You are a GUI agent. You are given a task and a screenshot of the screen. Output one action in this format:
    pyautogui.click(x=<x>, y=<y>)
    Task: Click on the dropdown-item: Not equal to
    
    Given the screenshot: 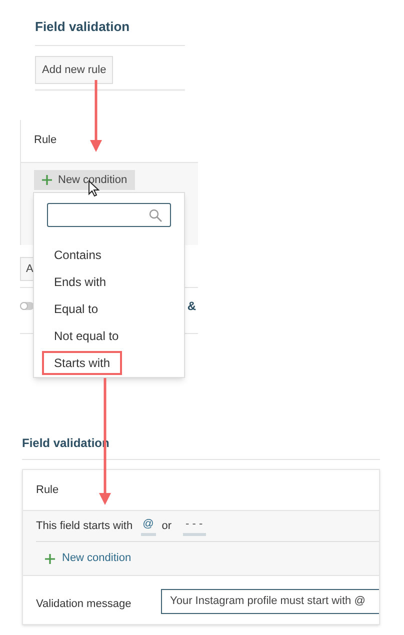 What is the action you would take?
    pyautogui.click(x=86, y=336)
    